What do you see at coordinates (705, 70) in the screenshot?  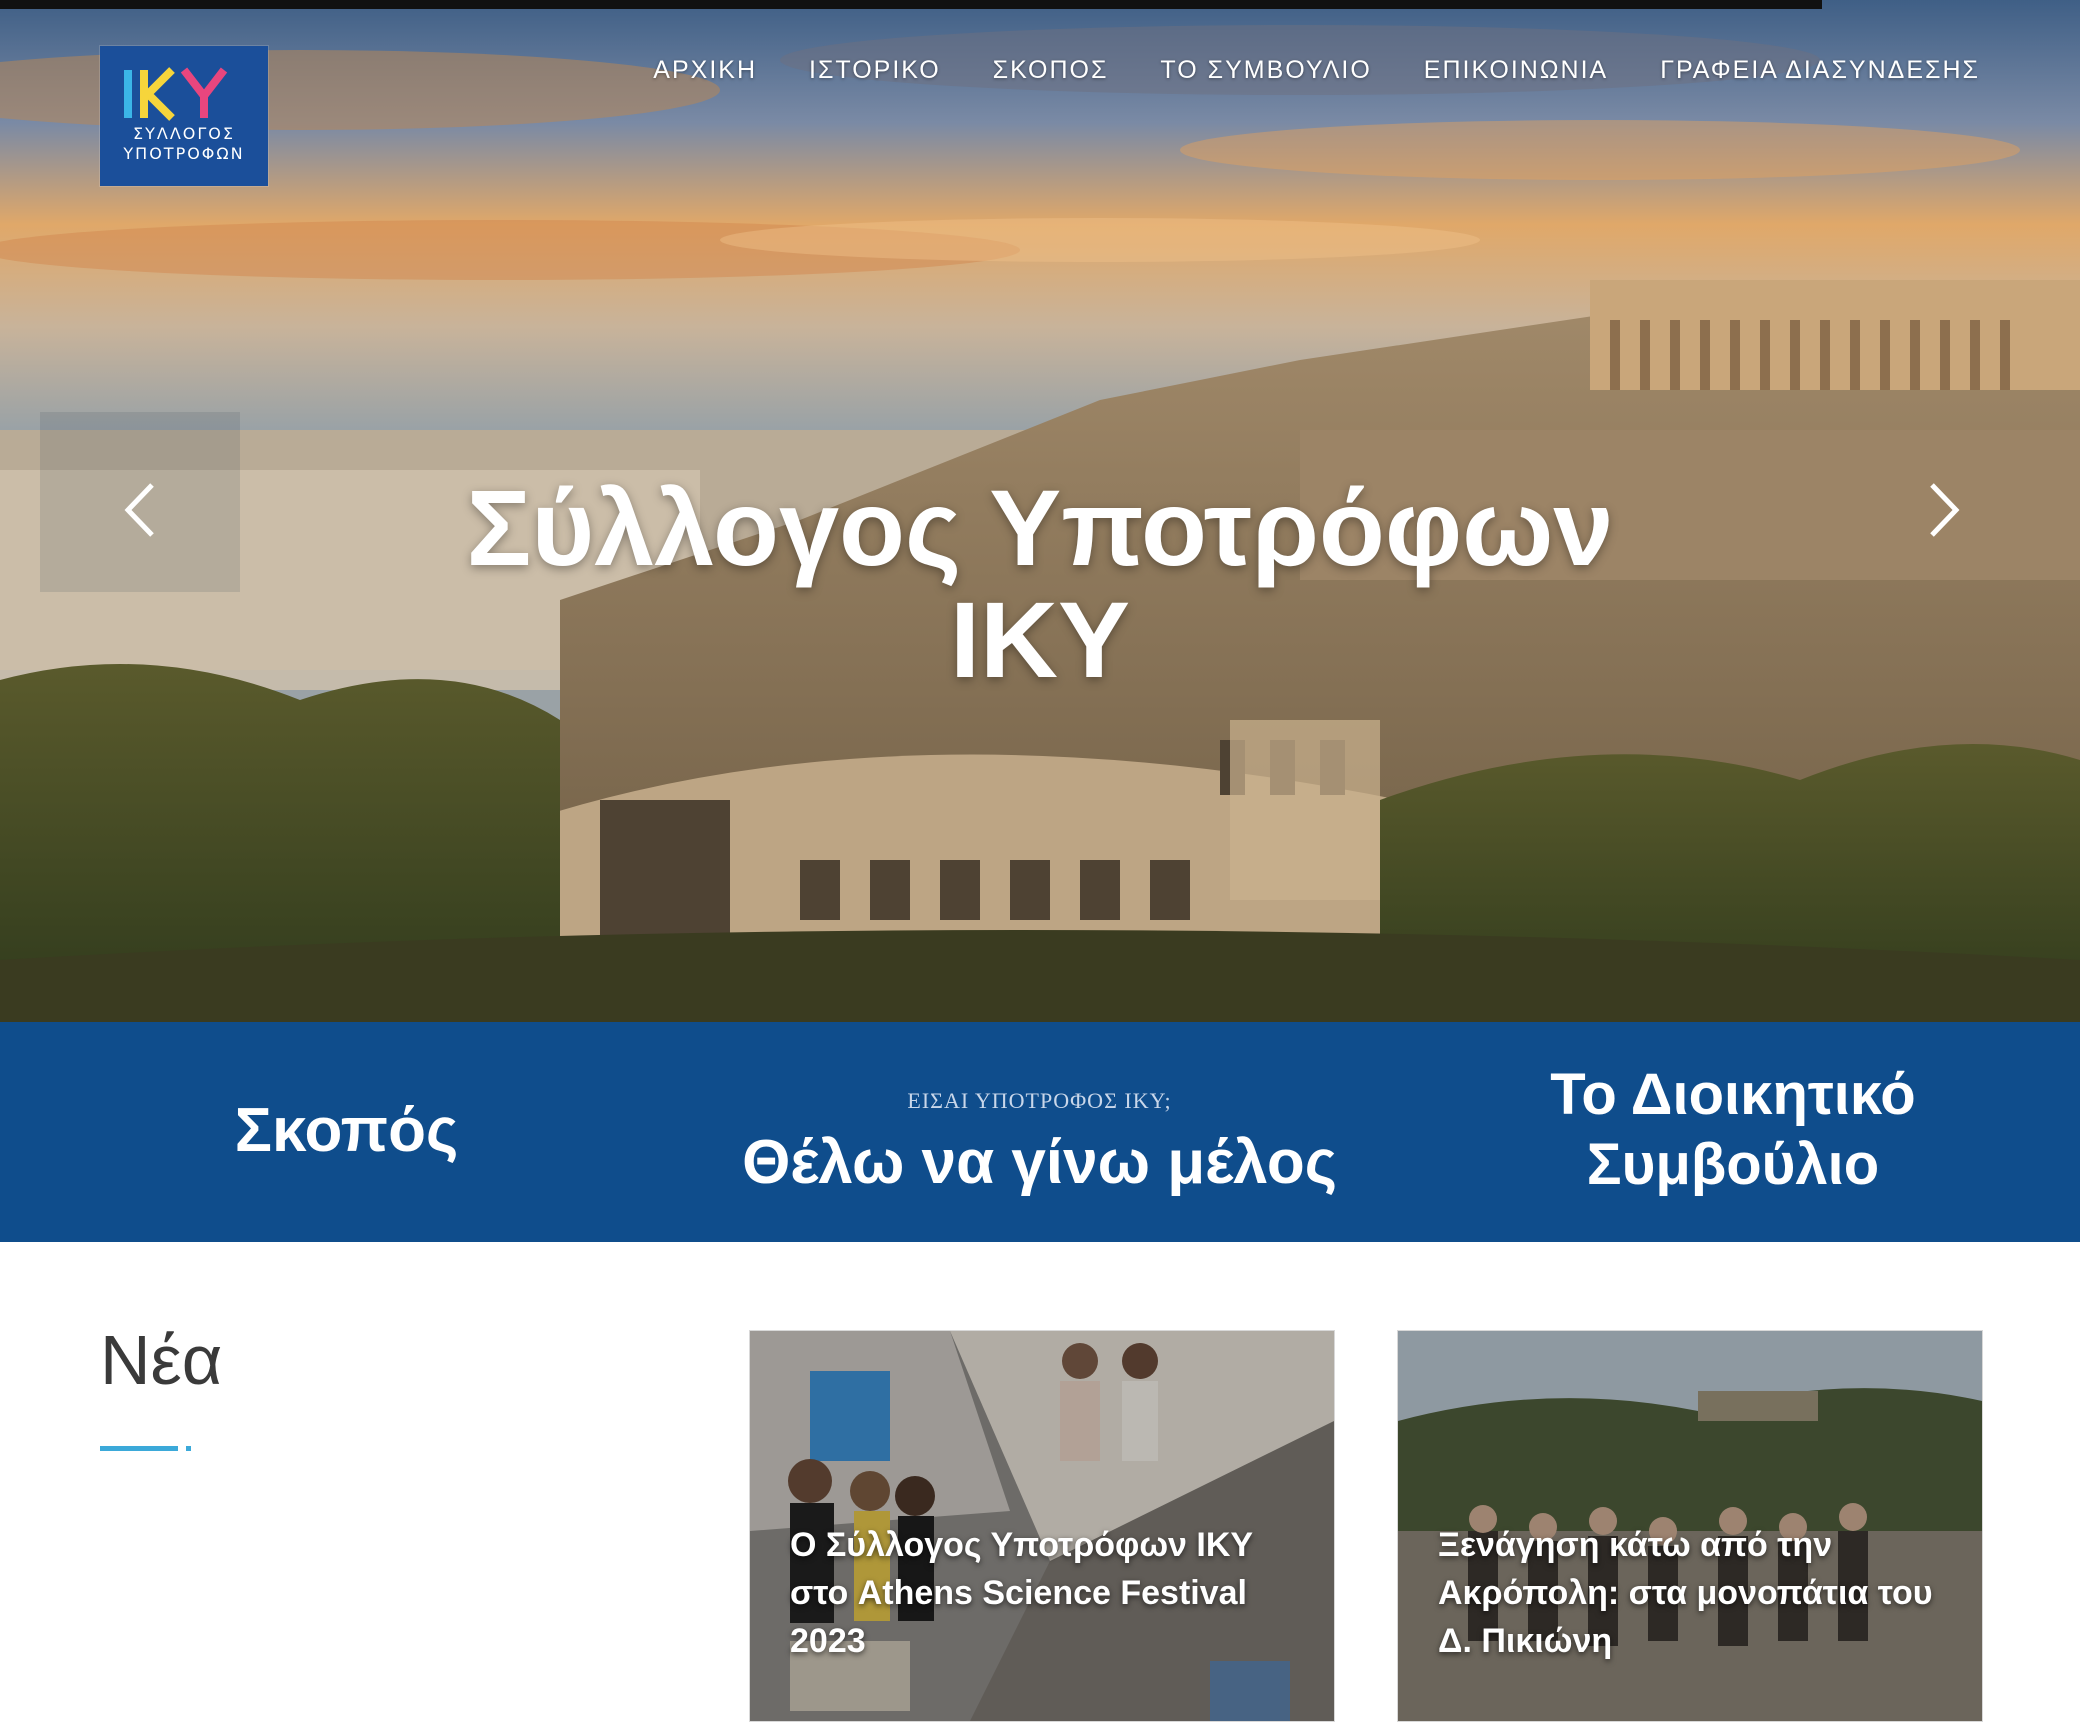 I see `nav-item-home: ΑΡΧΙΚΗ` at bounding box center [705, 70].